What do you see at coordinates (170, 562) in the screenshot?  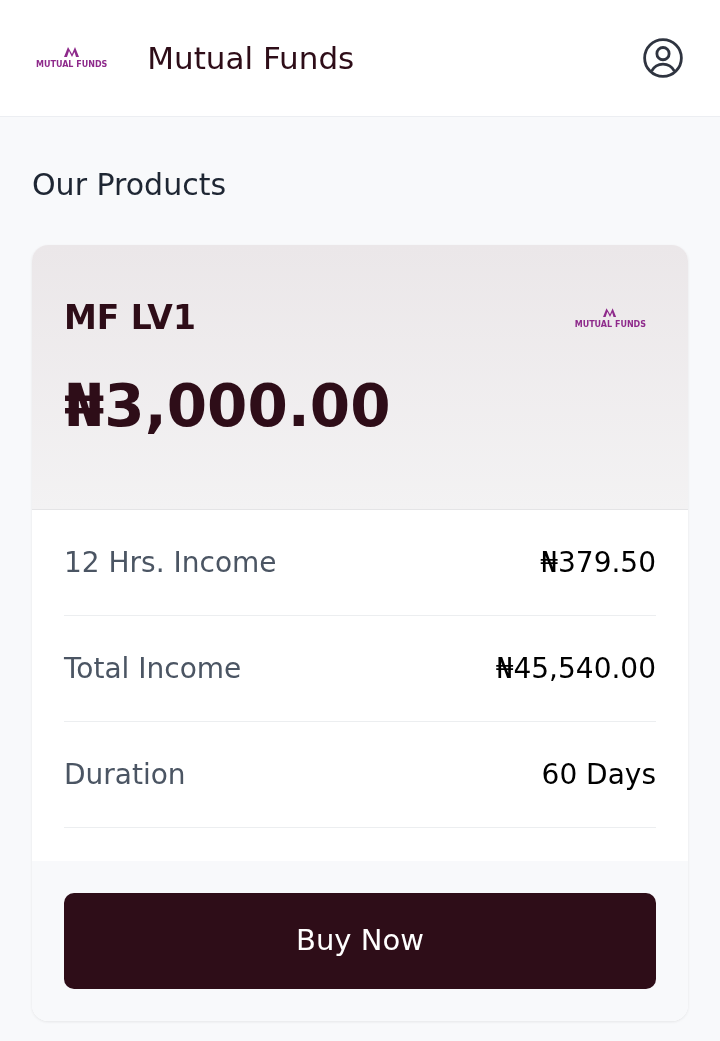 I see `row-label: 12 Hrs. Income` at bounding box center [170, 562].